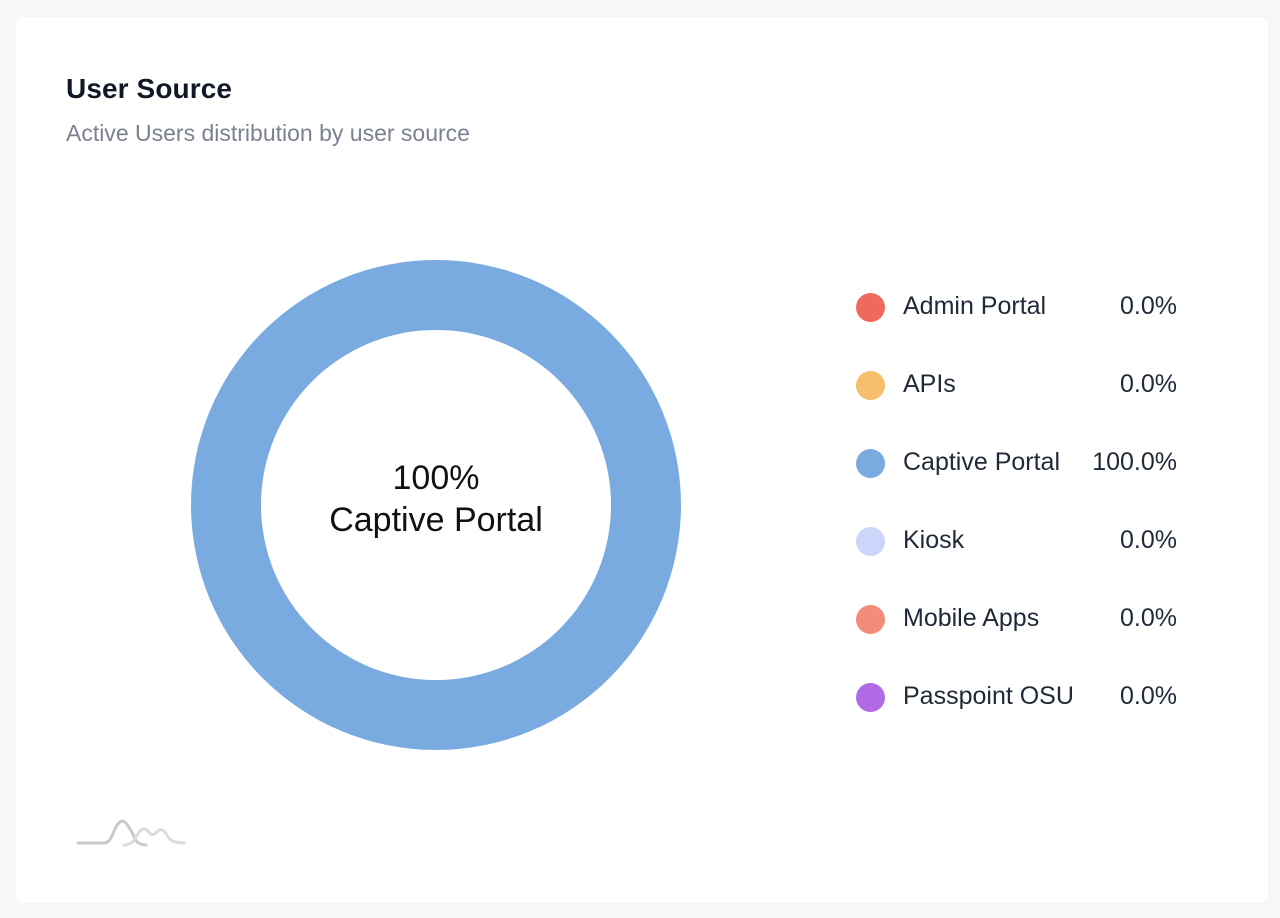 This screenshot has width=1280, height=918. I want to click on legend-label: Passpoint OSU, so click(988, 696).